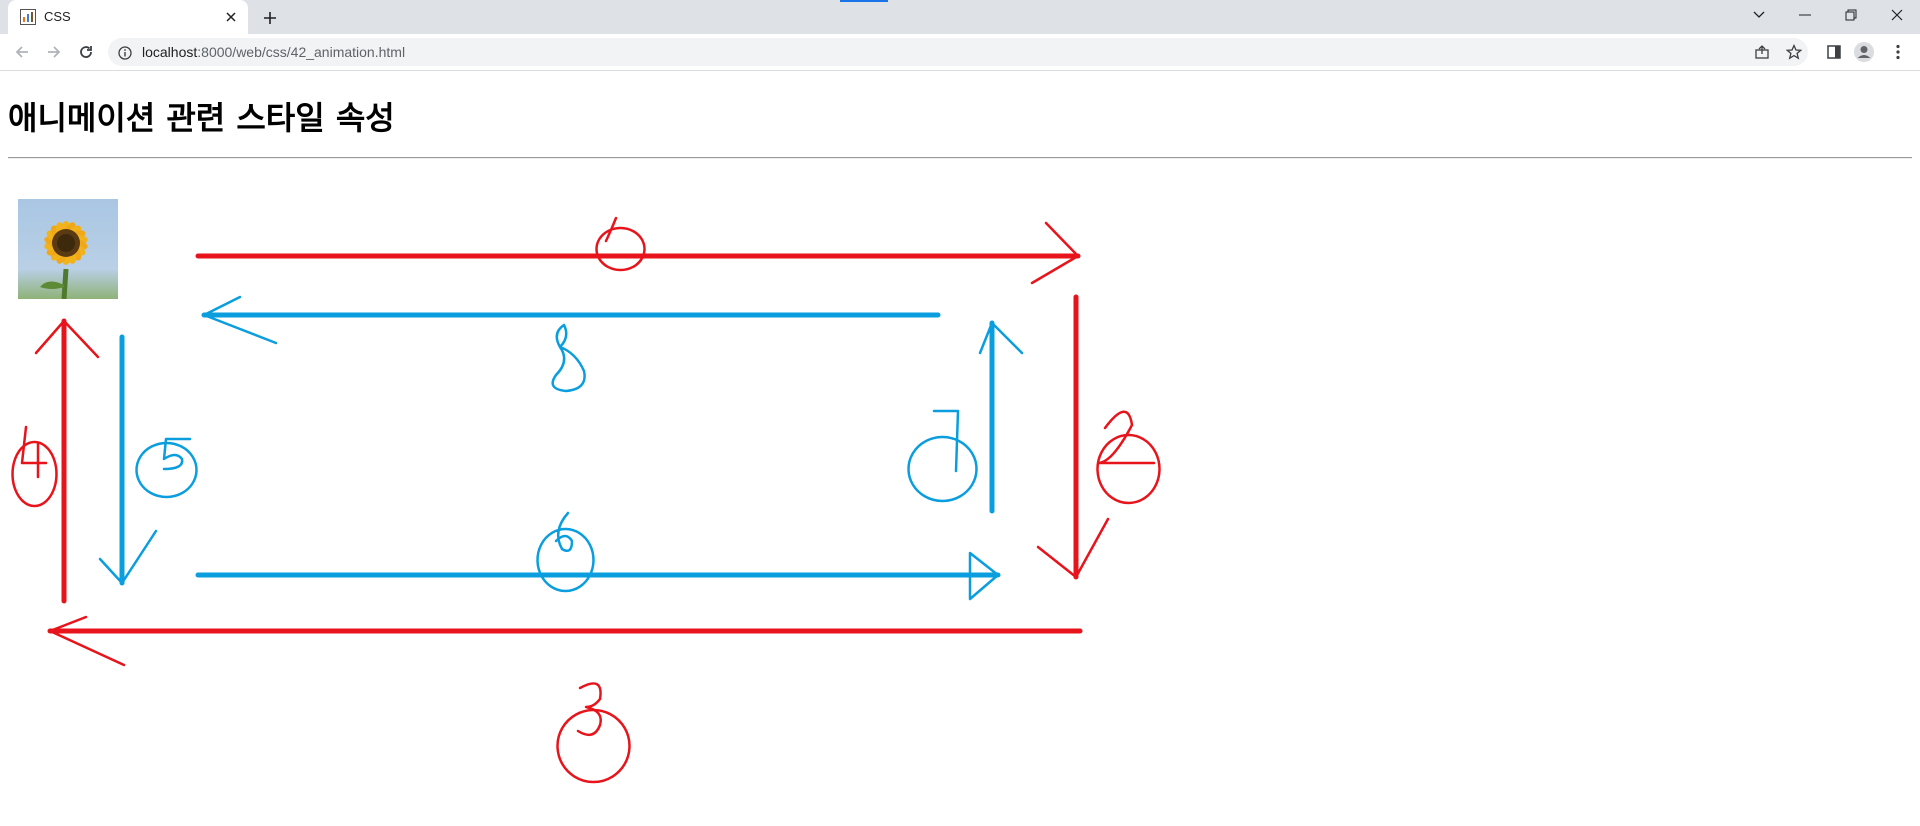 The image size is (1920, 826). What do you see at coordinates (231, 17) in the screenshot?
I see `close-icon` at bounding box center [231, 17].